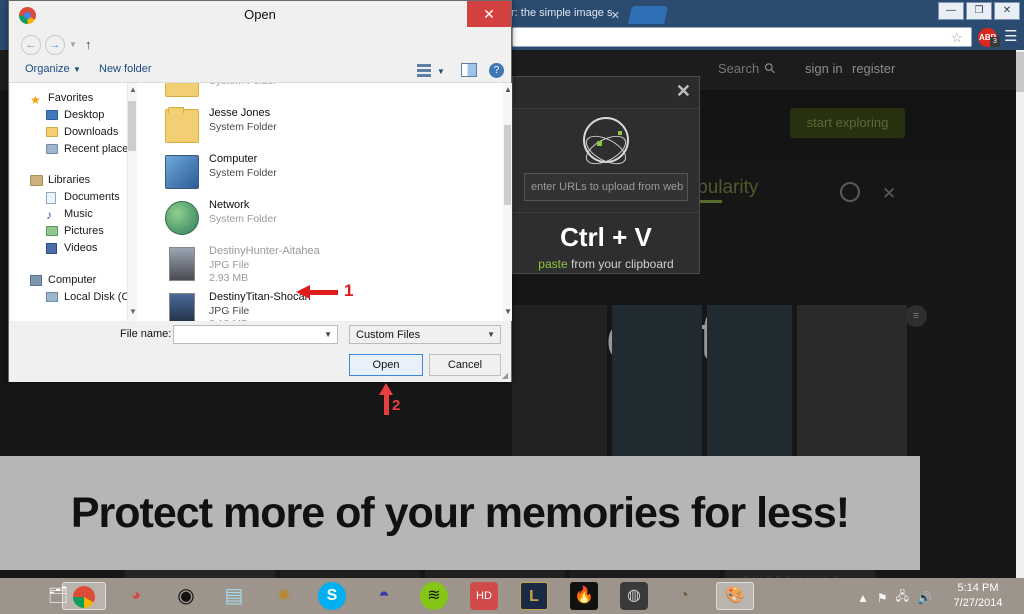 This screenshot has height=614, width=1024. Describe the element at coordinates (72, 133) in the screenshot. I see `sidebar-item-downloads: Downloads` at that location.